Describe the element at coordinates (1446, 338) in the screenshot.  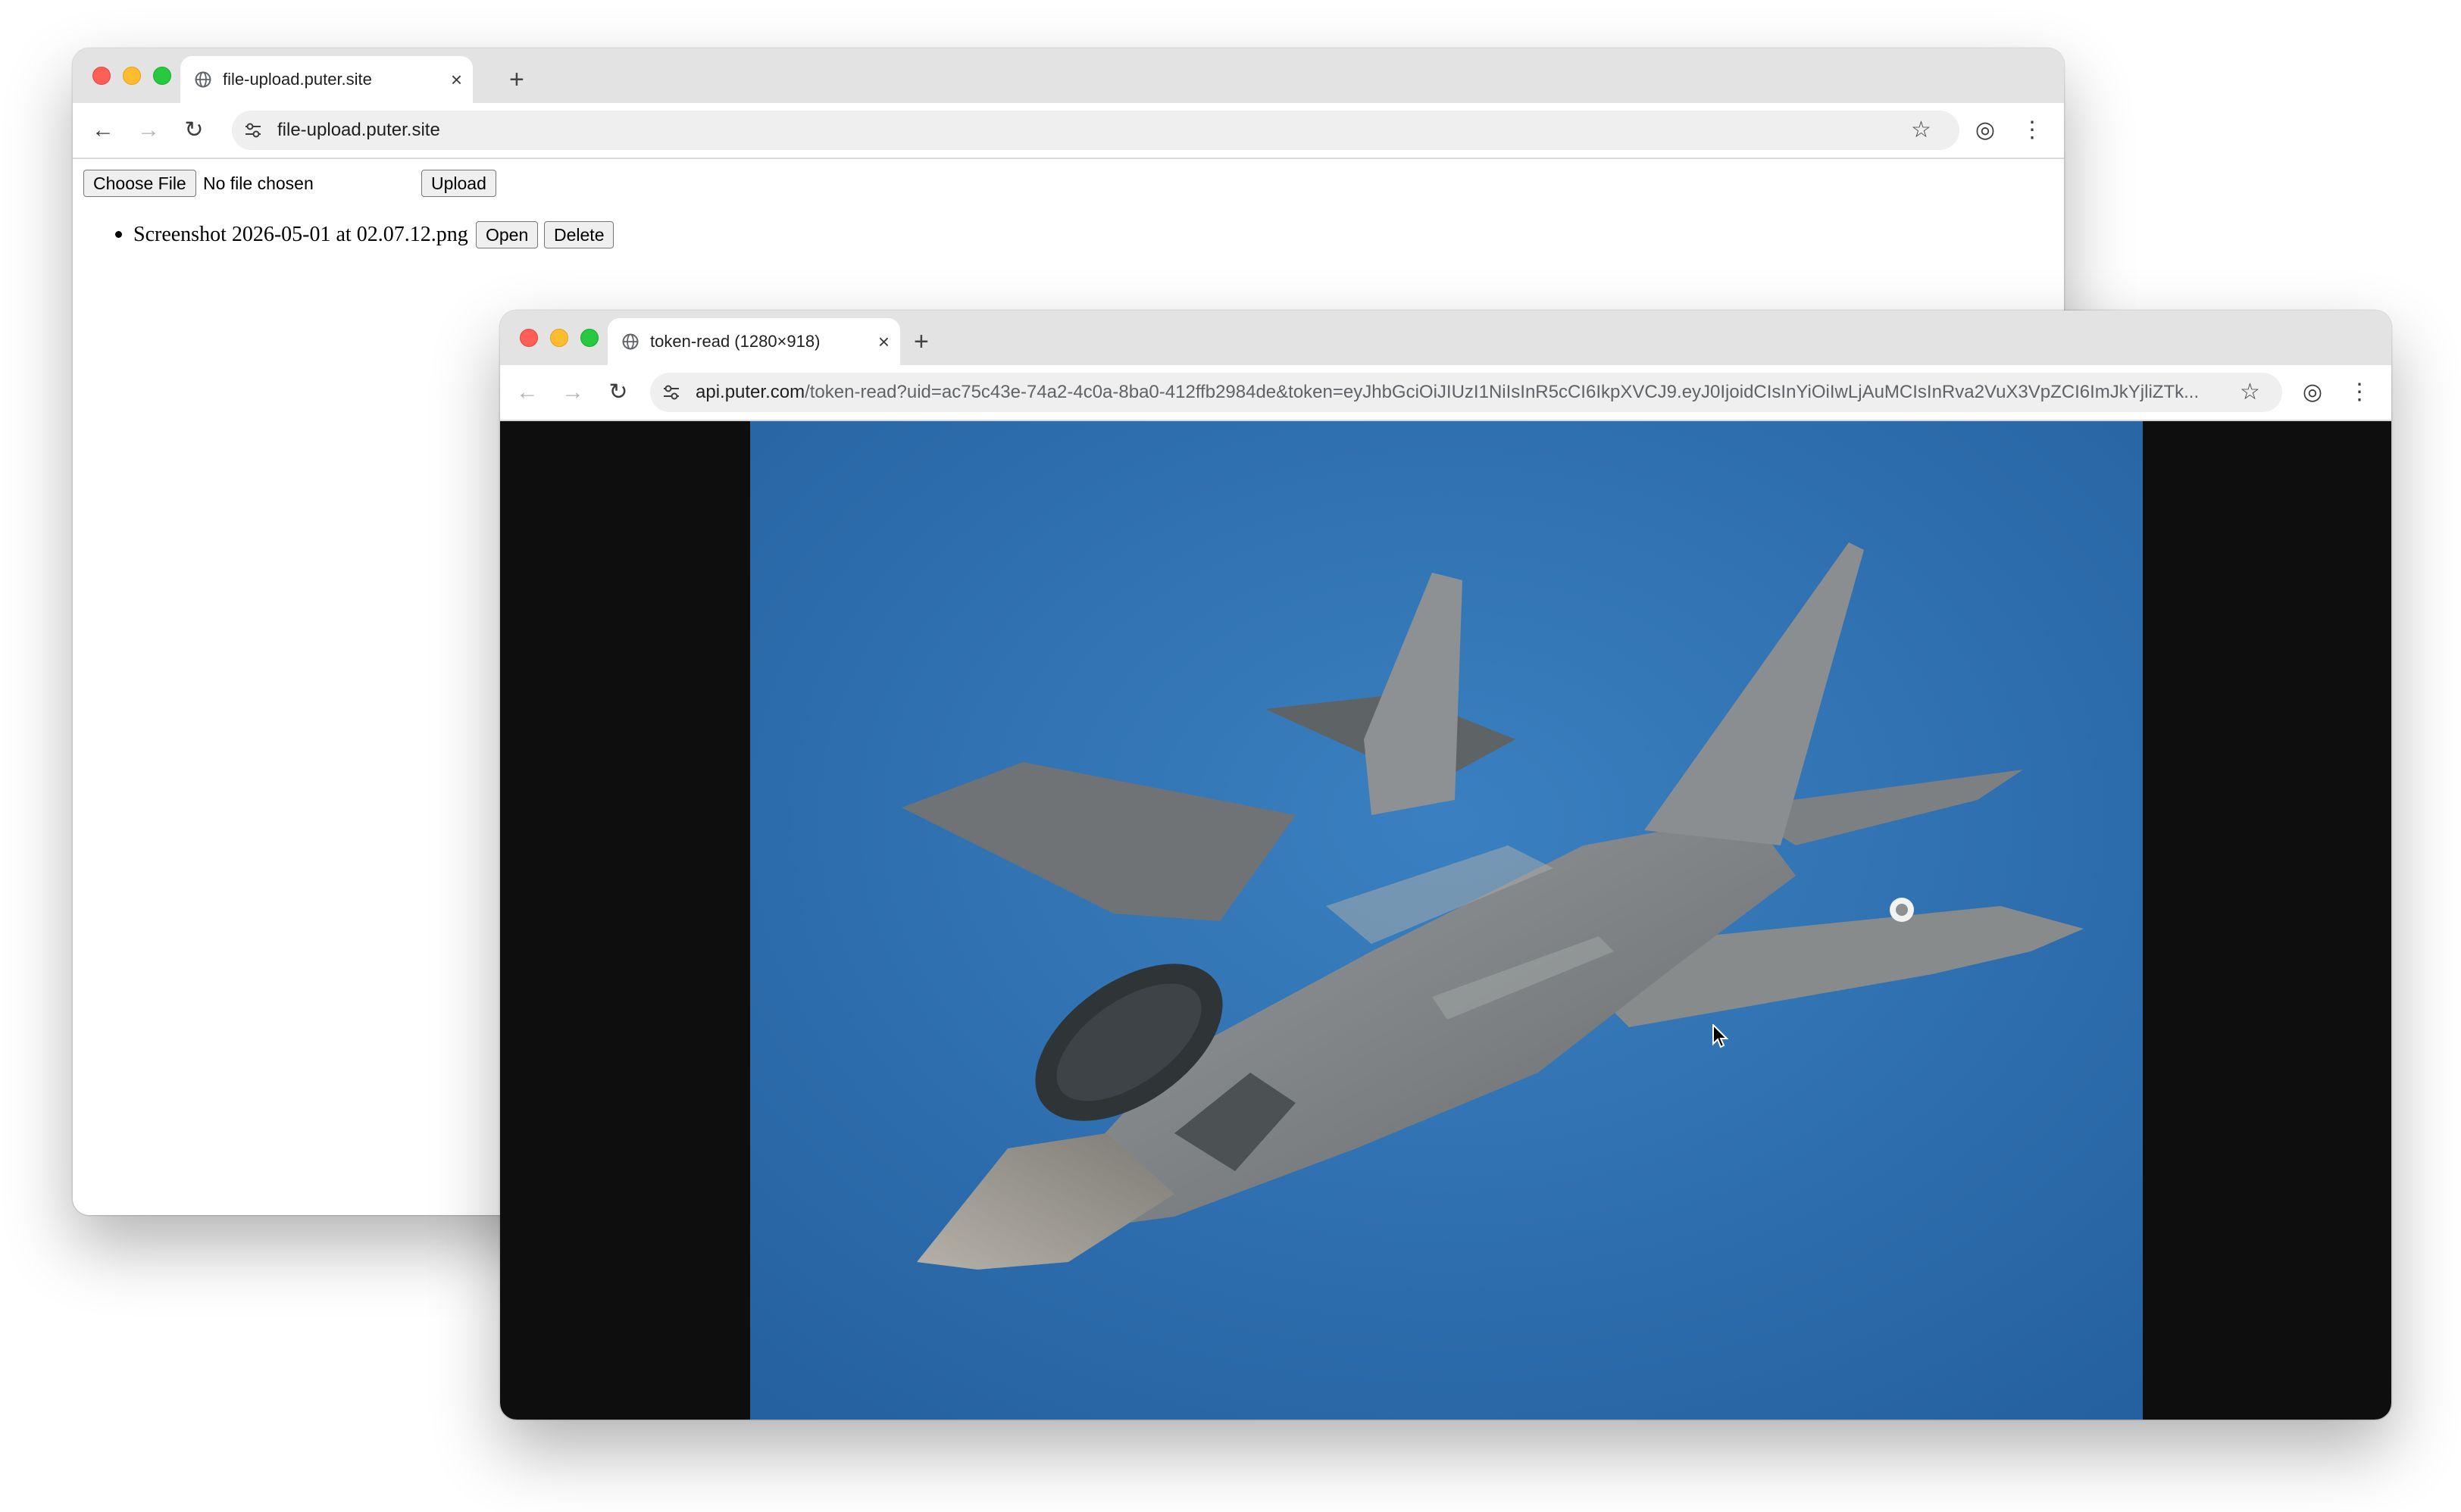
I see `tab-strip: token-read (1280×918) × +` at that location.